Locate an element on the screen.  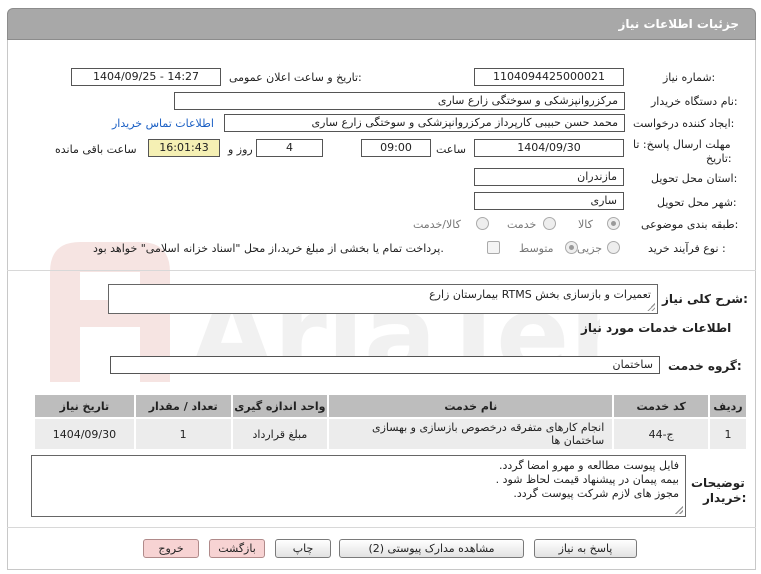
requester-label: ایجاد کننده درخواست: is located at coordinates (684, 123).